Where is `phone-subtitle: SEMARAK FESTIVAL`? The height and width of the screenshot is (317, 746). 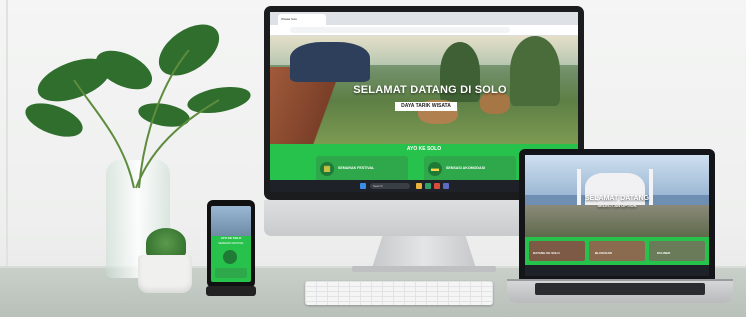
phone-subtitle: SEMARAK FESTIVAL is located at coordinates (231, 243).